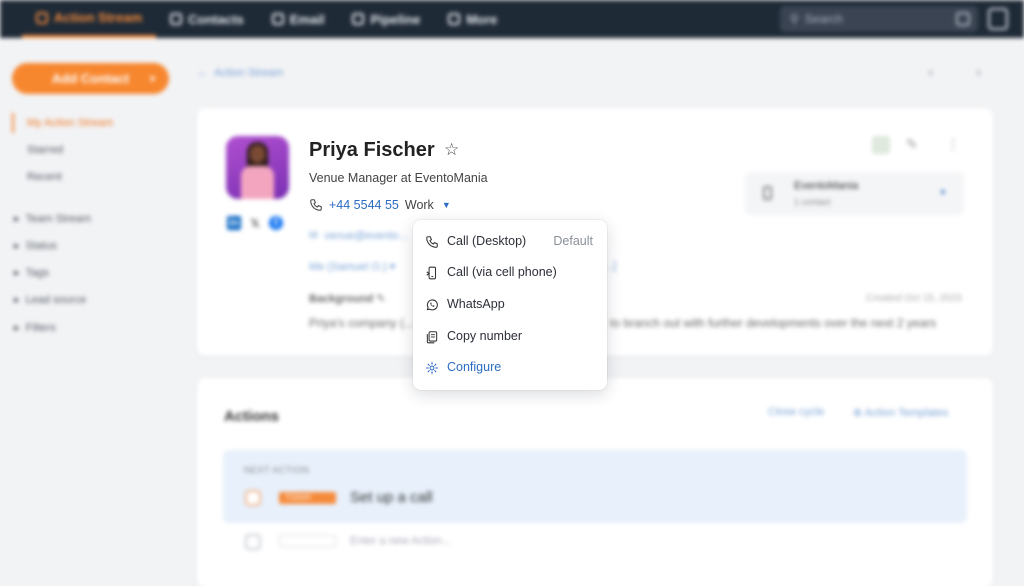  I want to click on close-cycle-link: Close cycle, so click(796, 412).